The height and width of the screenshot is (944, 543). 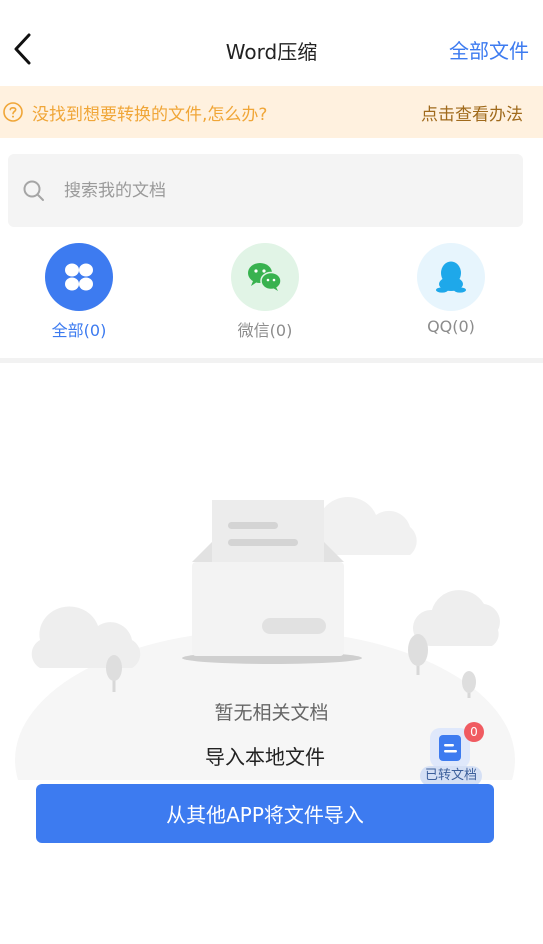 I want to click on category-wechat: 微信(0), so click(x=265, y=292).